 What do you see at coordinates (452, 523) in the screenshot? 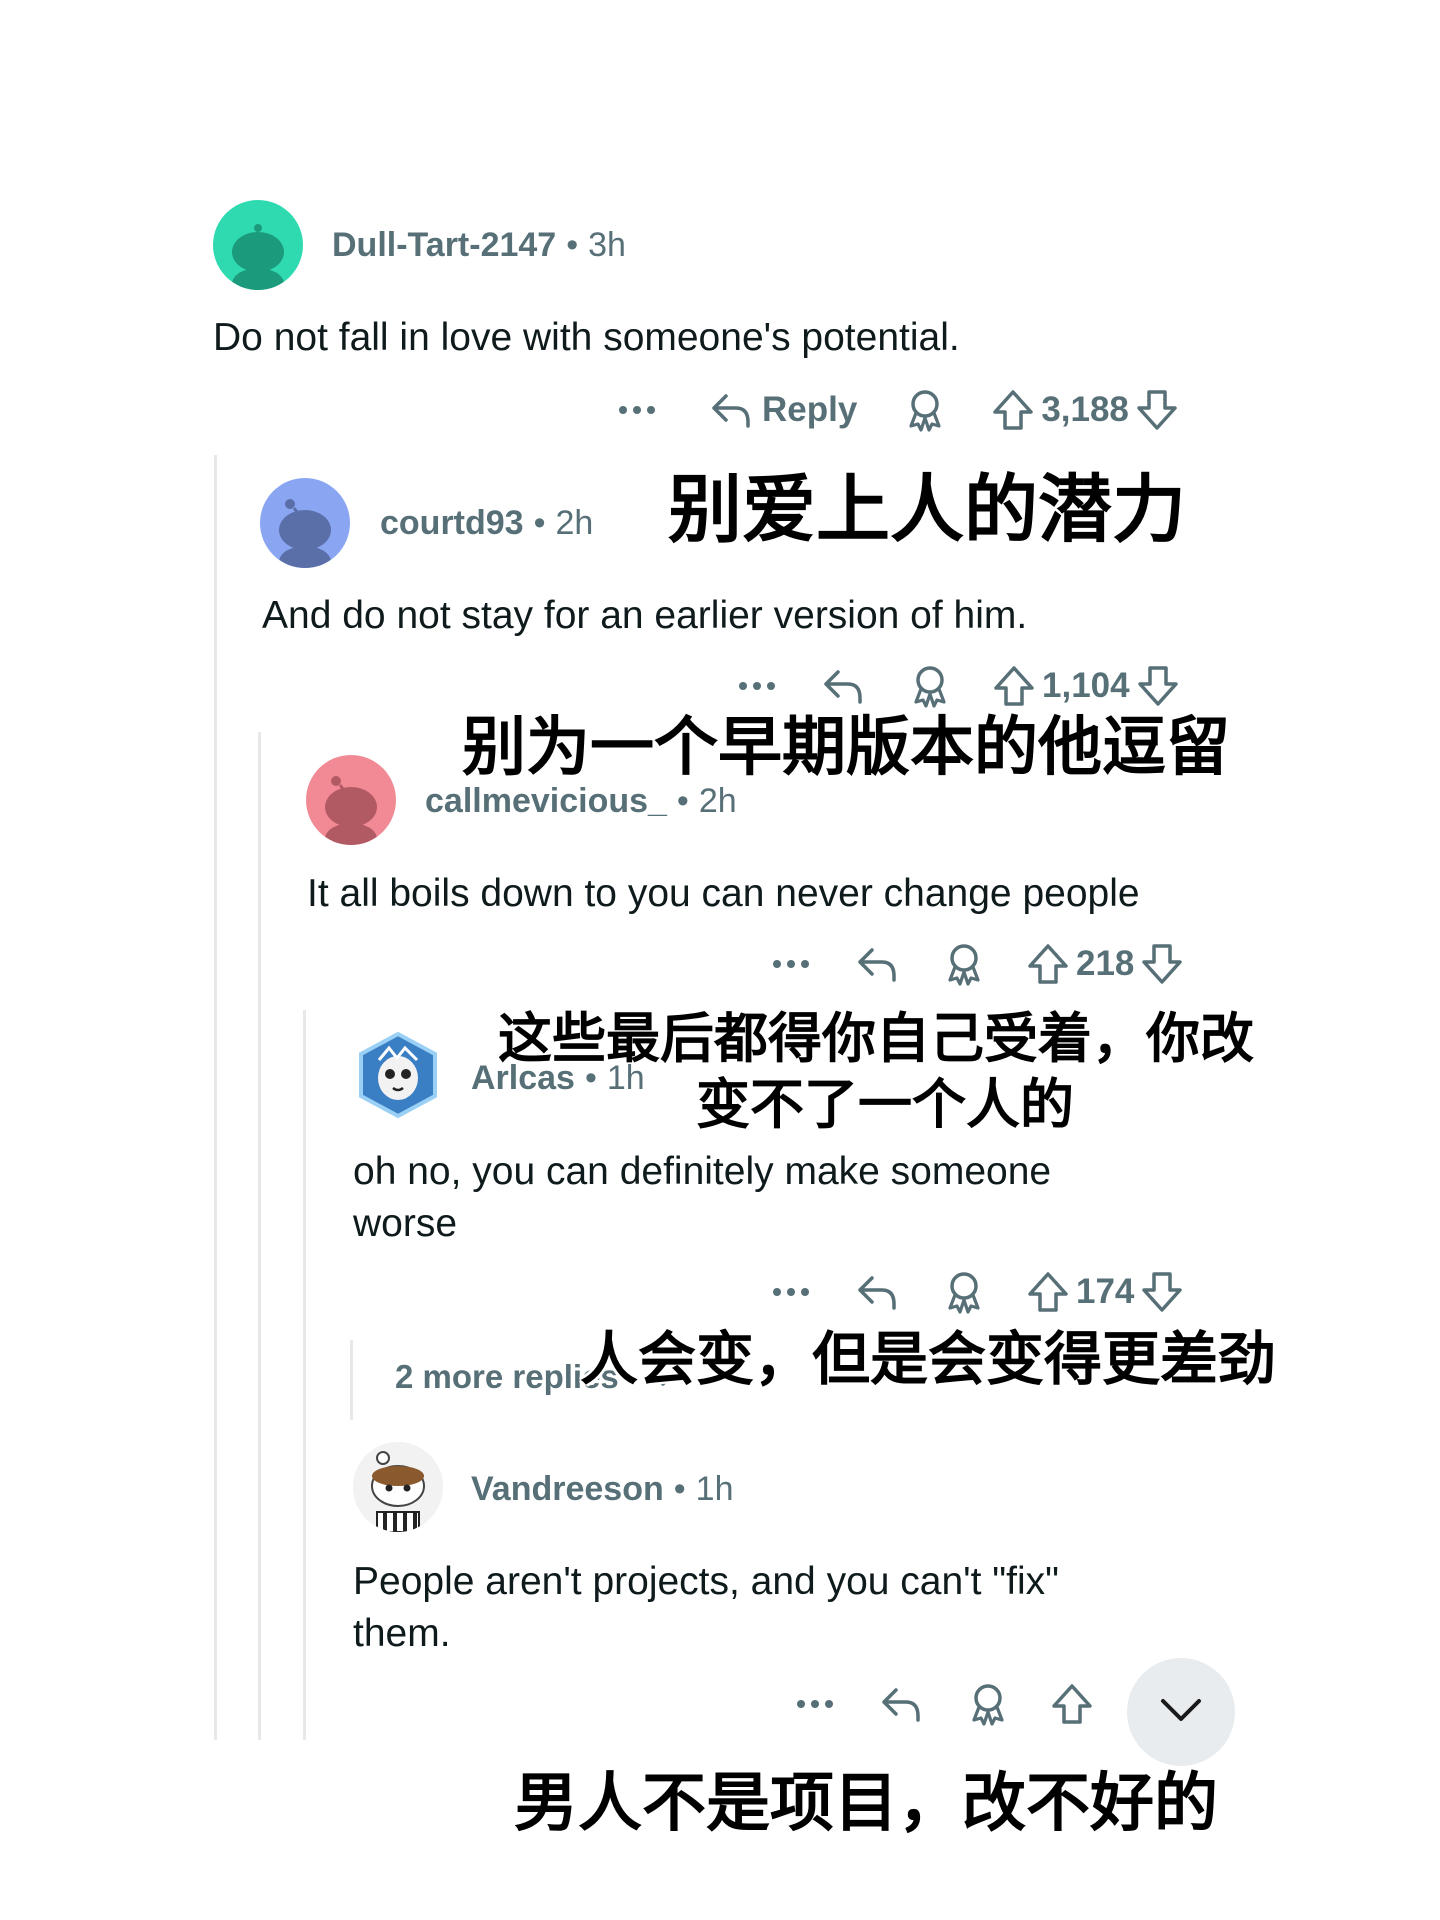
I see `username: courtd93` at bounding box center [452, 523].